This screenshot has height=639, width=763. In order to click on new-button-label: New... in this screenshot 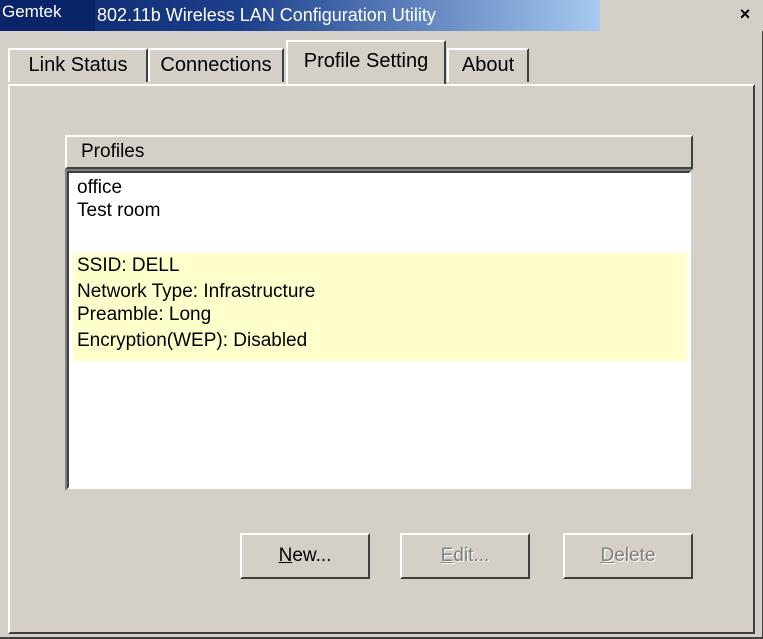, I will do `click(305, 555)`.